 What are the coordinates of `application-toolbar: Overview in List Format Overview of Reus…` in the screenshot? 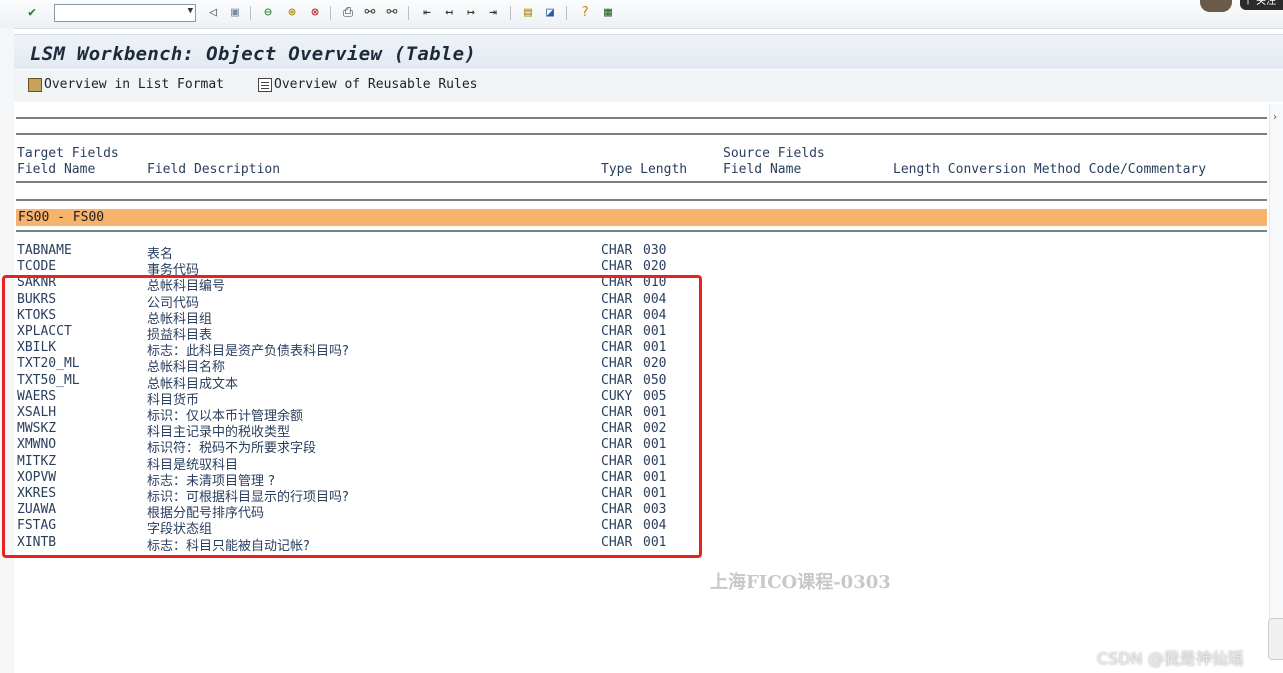 It's located at (648, 86).